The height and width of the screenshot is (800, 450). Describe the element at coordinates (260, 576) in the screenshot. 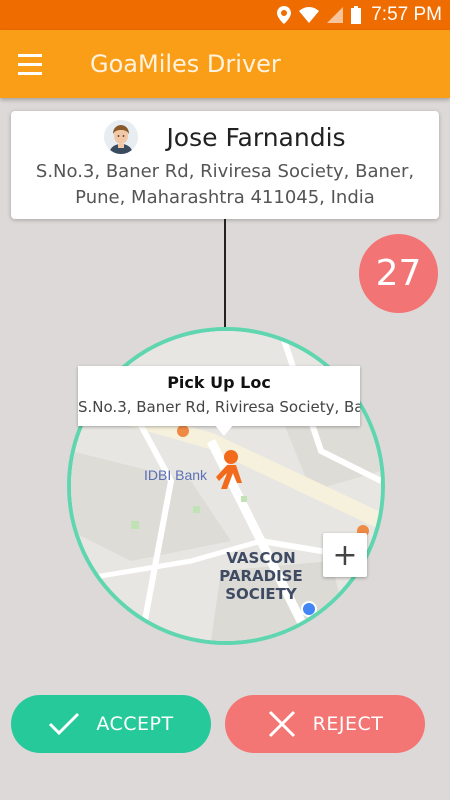

I see `map-label-area-2: PARADISE` at that location.